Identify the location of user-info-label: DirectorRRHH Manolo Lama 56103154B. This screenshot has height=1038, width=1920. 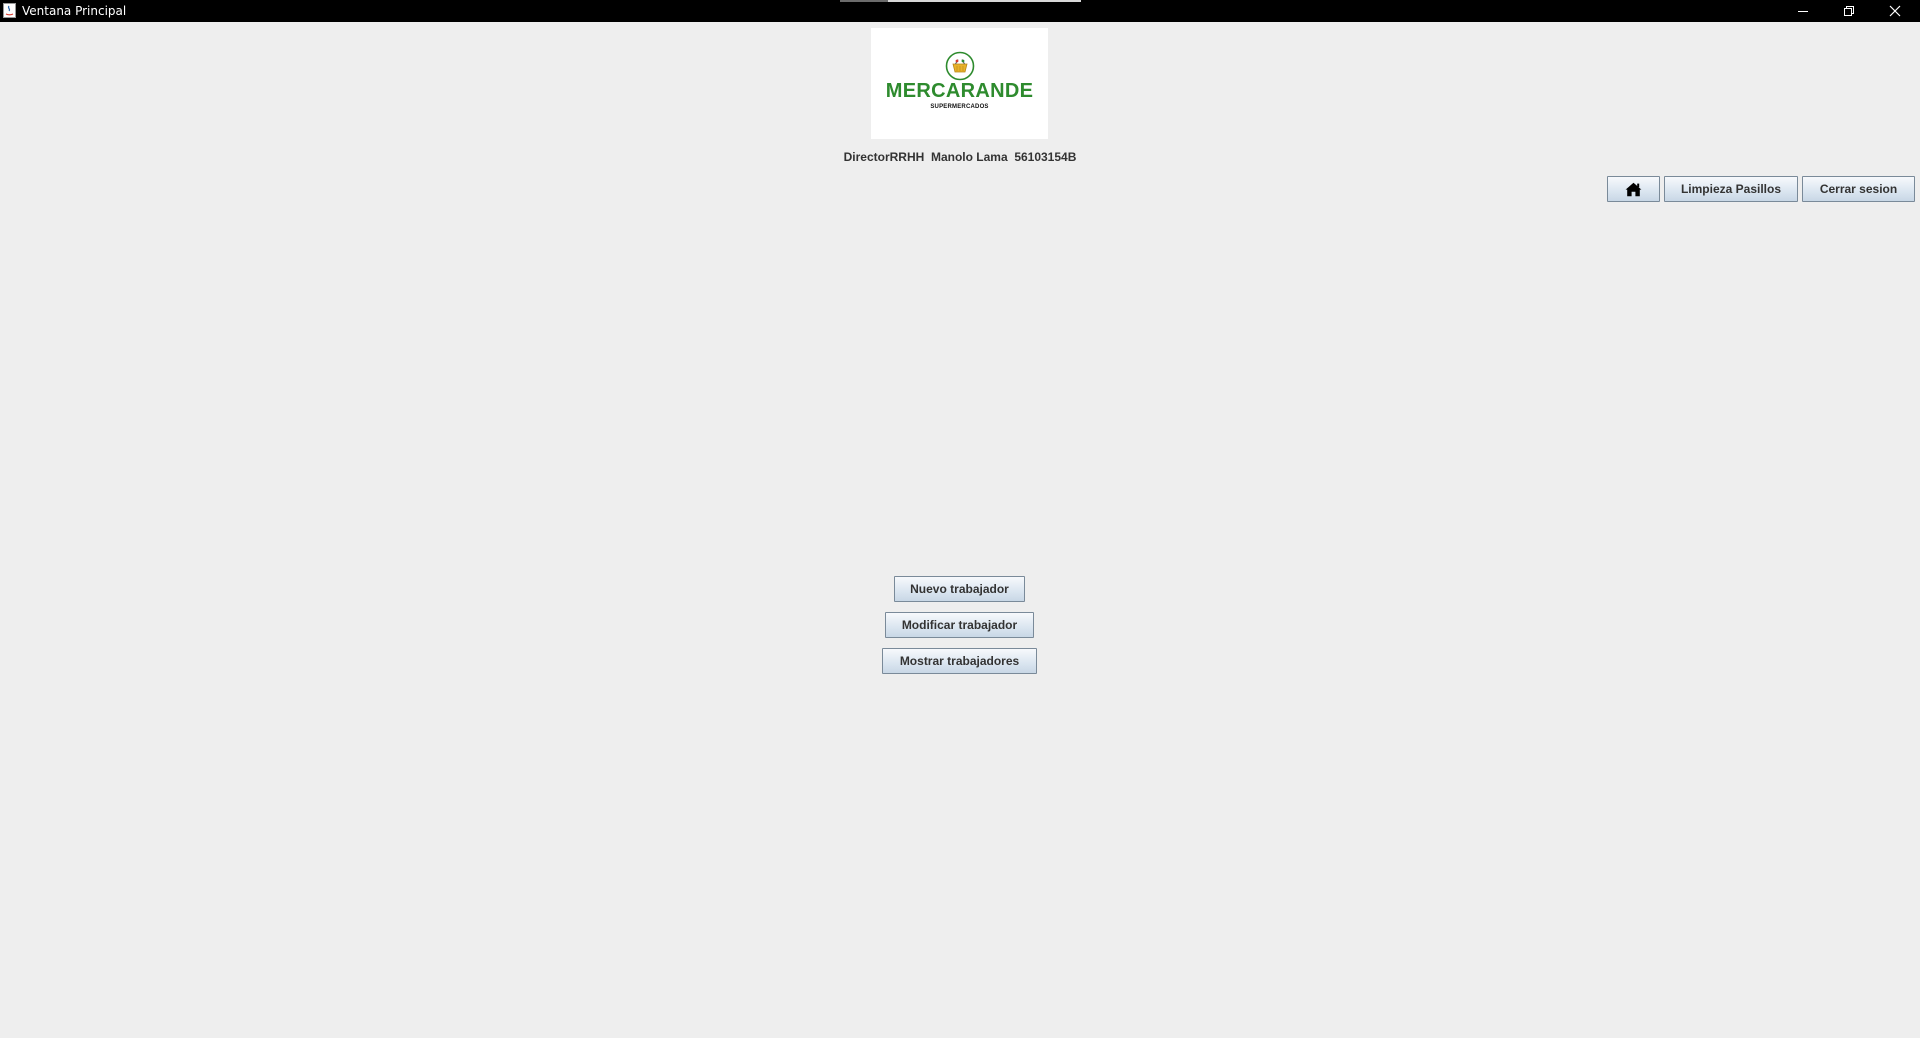
(960, 157).